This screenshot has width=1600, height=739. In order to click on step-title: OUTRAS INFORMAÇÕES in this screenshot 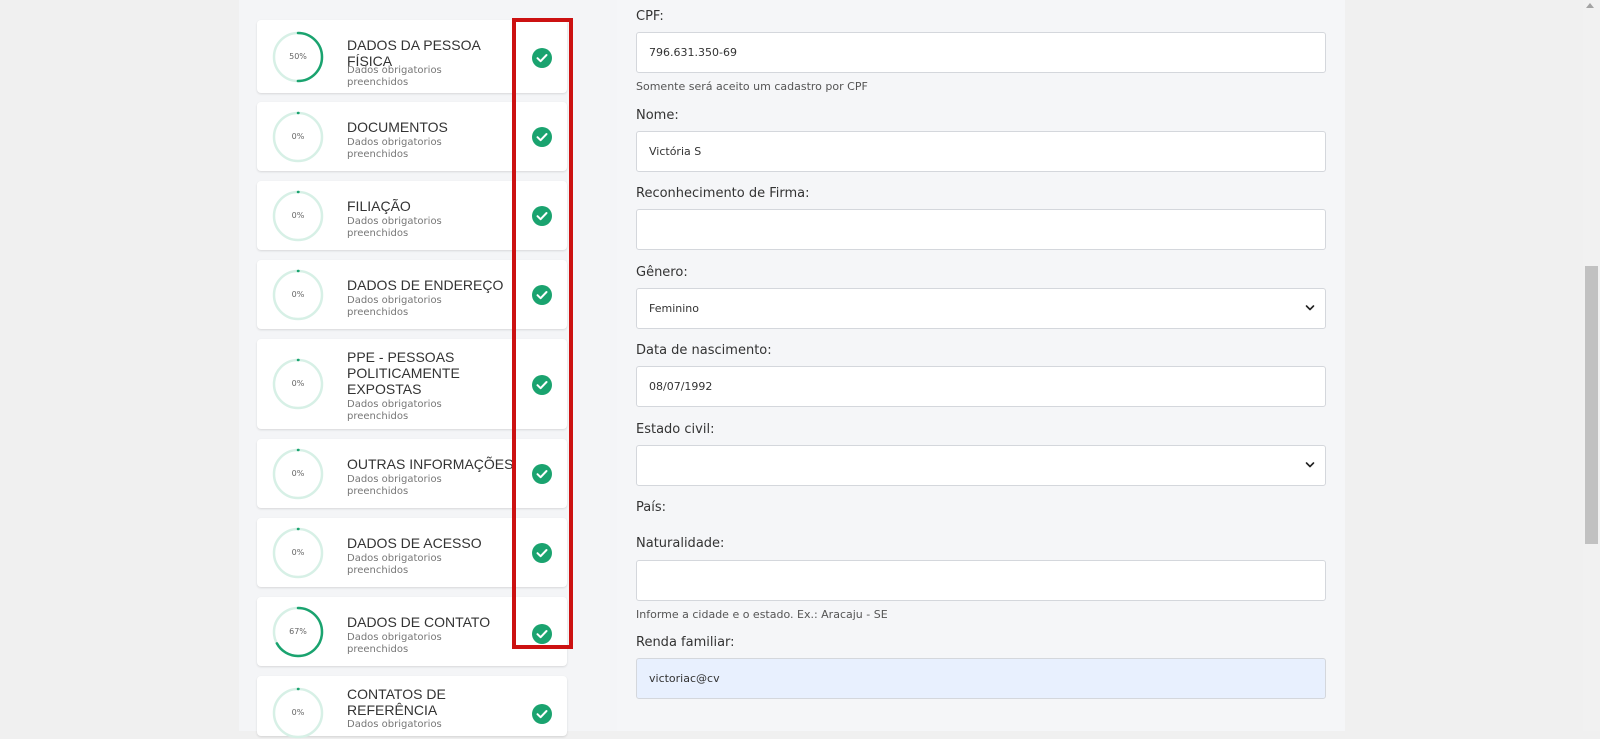, I will do `click(430, 464)`.